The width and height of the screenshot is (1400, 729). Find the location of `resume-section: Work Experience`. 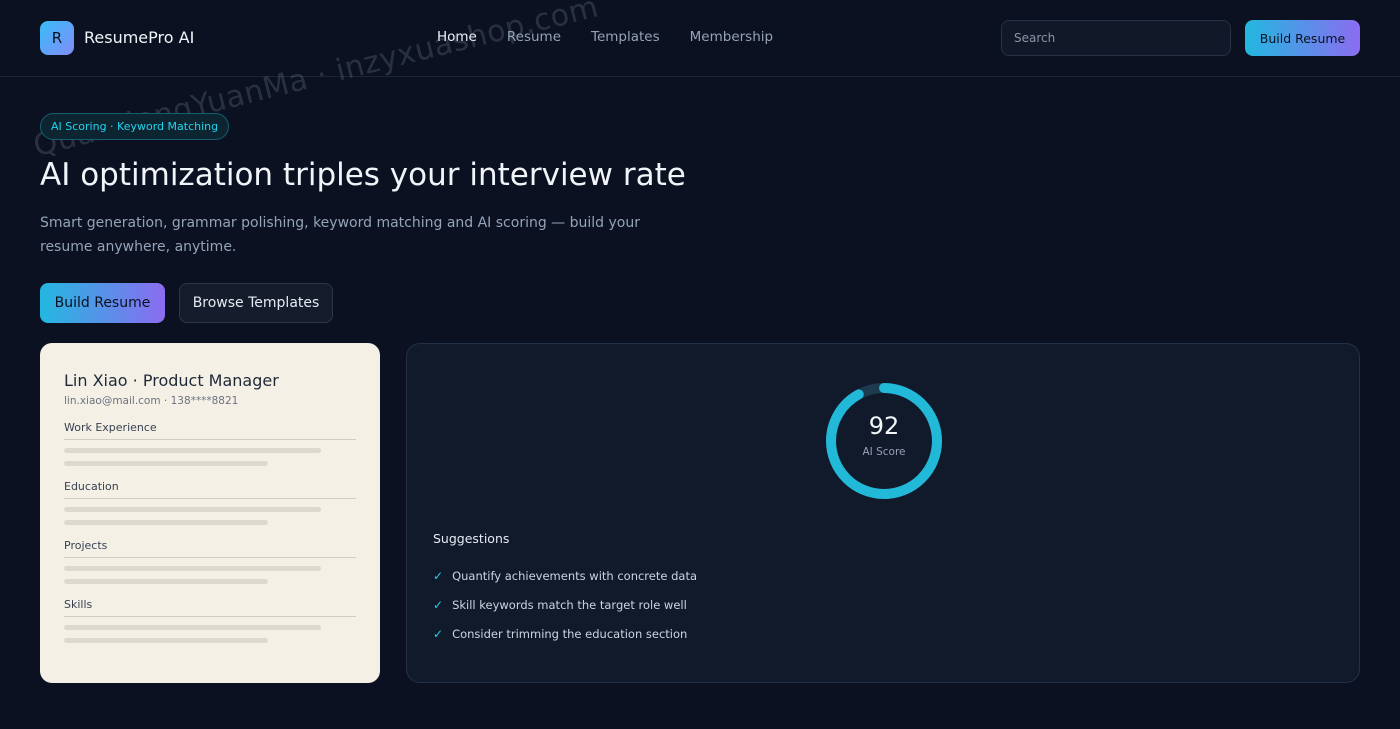

resume-section: Work Experience is located at coordinates (210, 443).